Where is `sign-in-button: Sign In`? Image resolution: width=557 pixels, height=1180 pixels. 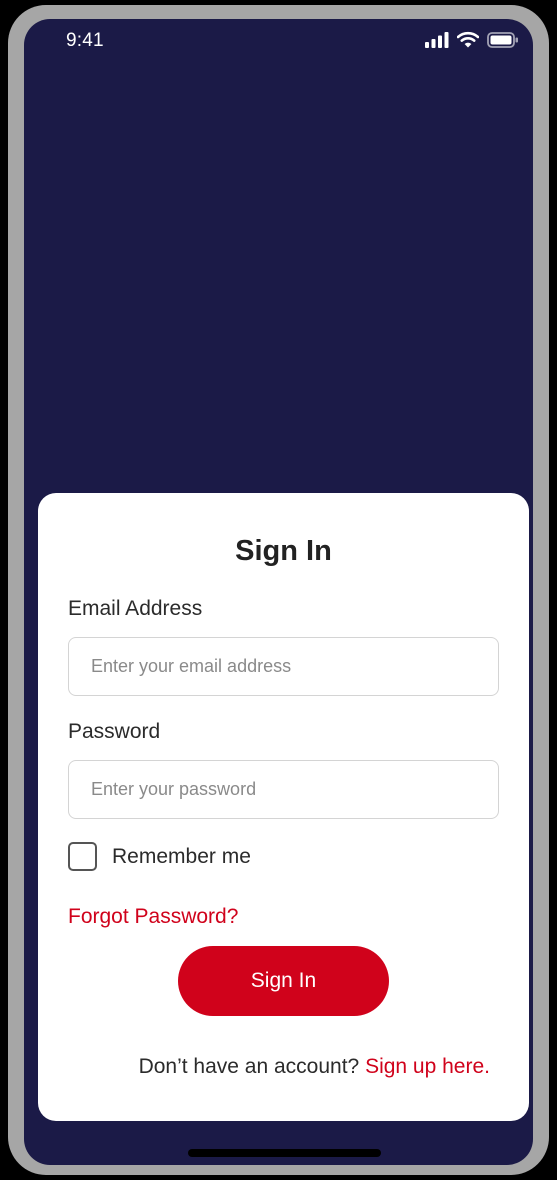 sign-in-button: Sign In is located at coordinates (283, 981).